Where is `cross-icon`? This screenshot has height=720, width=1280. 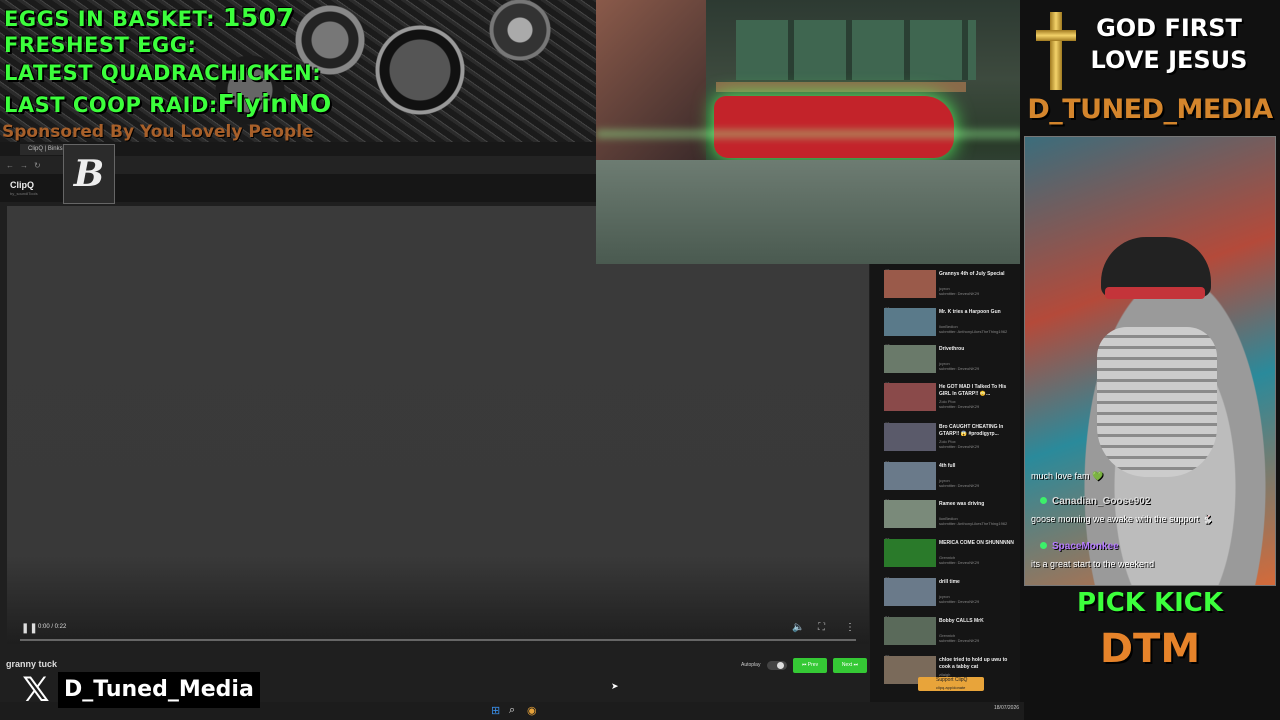
cross-icon is located at coordinates (1056, 51).